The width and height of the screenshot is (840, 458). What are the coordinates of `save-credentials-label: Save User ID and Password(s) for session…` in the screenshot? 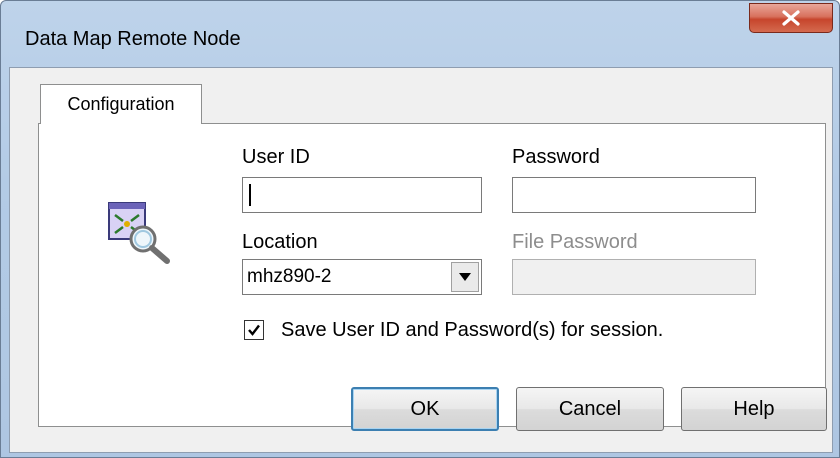 It's located at (472, 330).